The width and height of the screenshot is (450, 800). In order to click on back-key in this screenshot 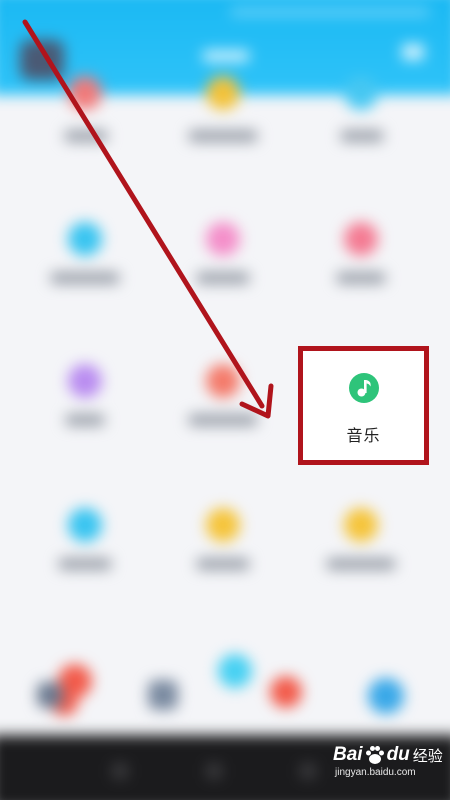, I will do `click(120, 771)`.